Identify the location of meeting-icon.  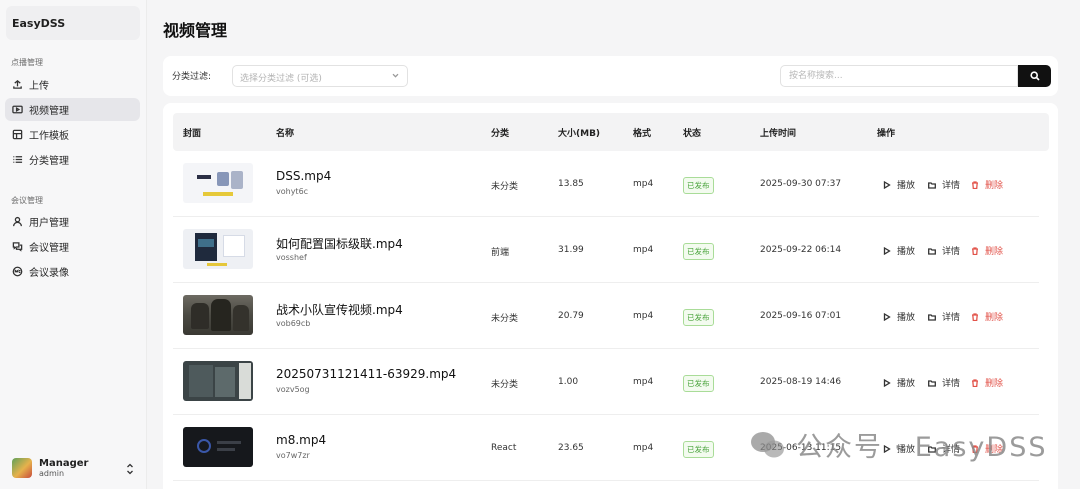
(17, 247).